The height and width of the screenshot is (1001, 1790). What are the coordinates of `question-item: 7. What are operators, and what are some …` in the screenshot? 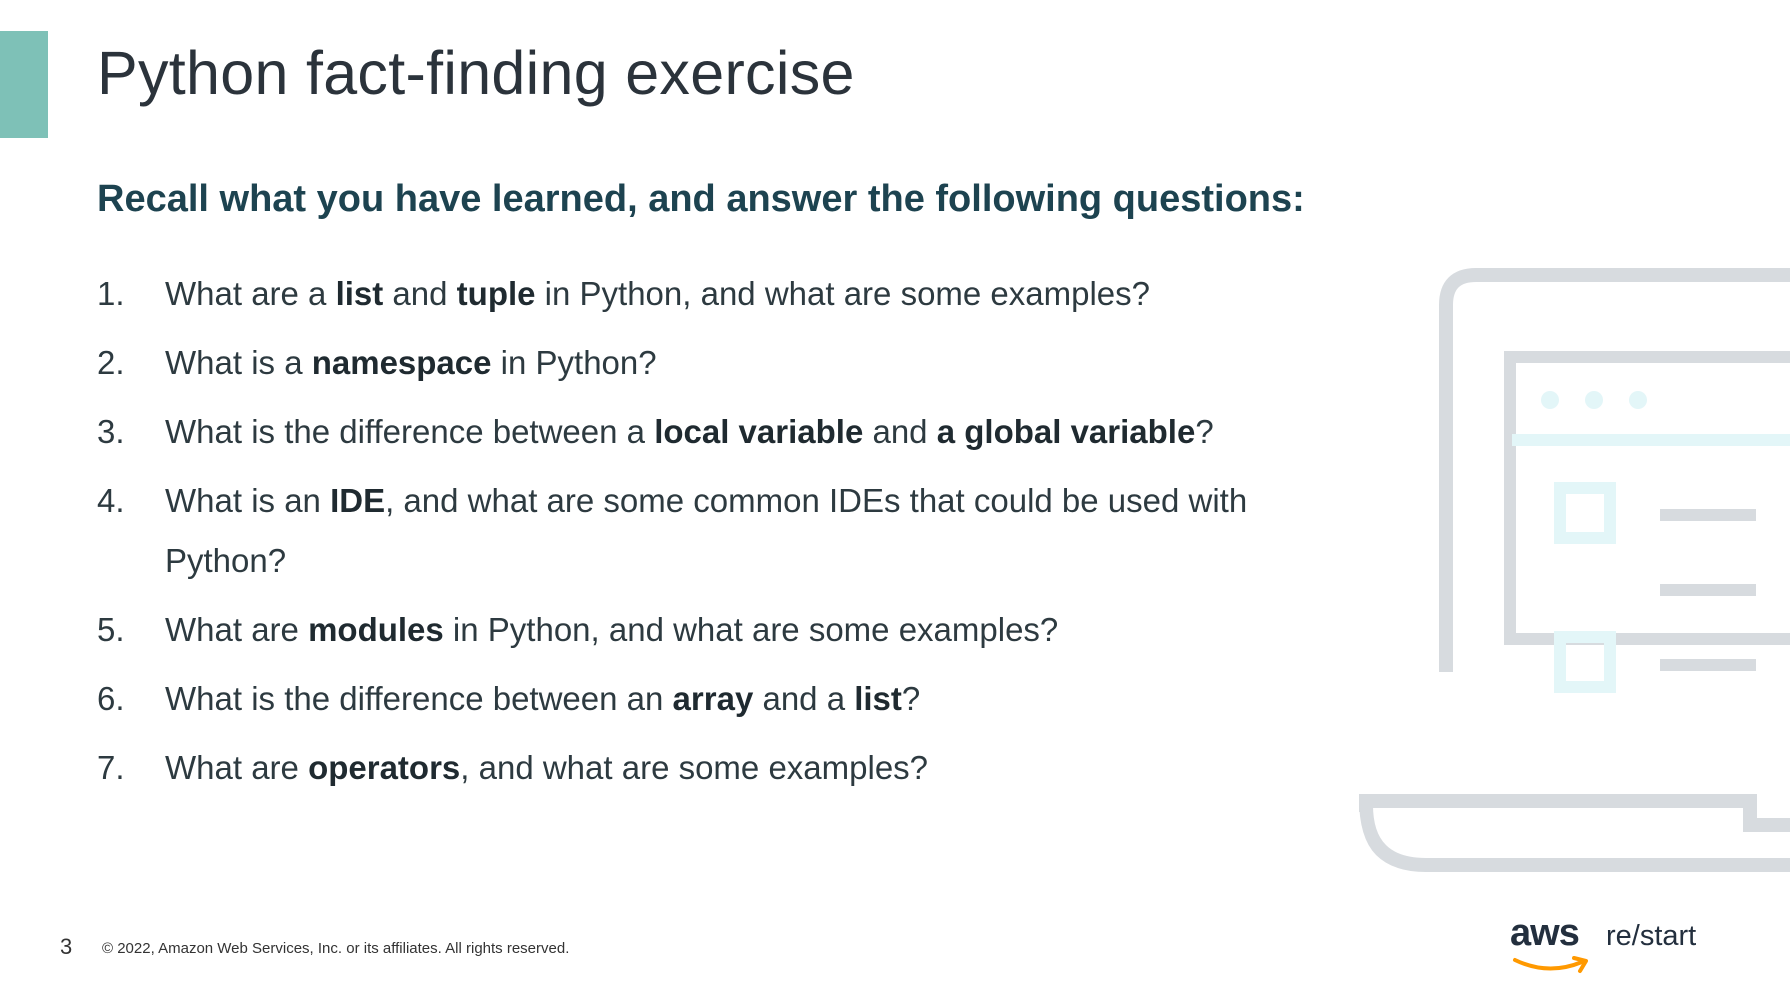 It's located at (697, 768).